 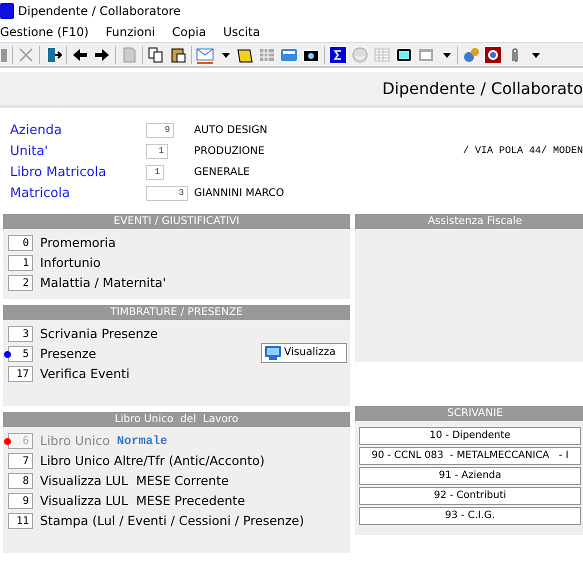 I want to click on desk-button: 91 - Azienda, so click(x=470, y=476).